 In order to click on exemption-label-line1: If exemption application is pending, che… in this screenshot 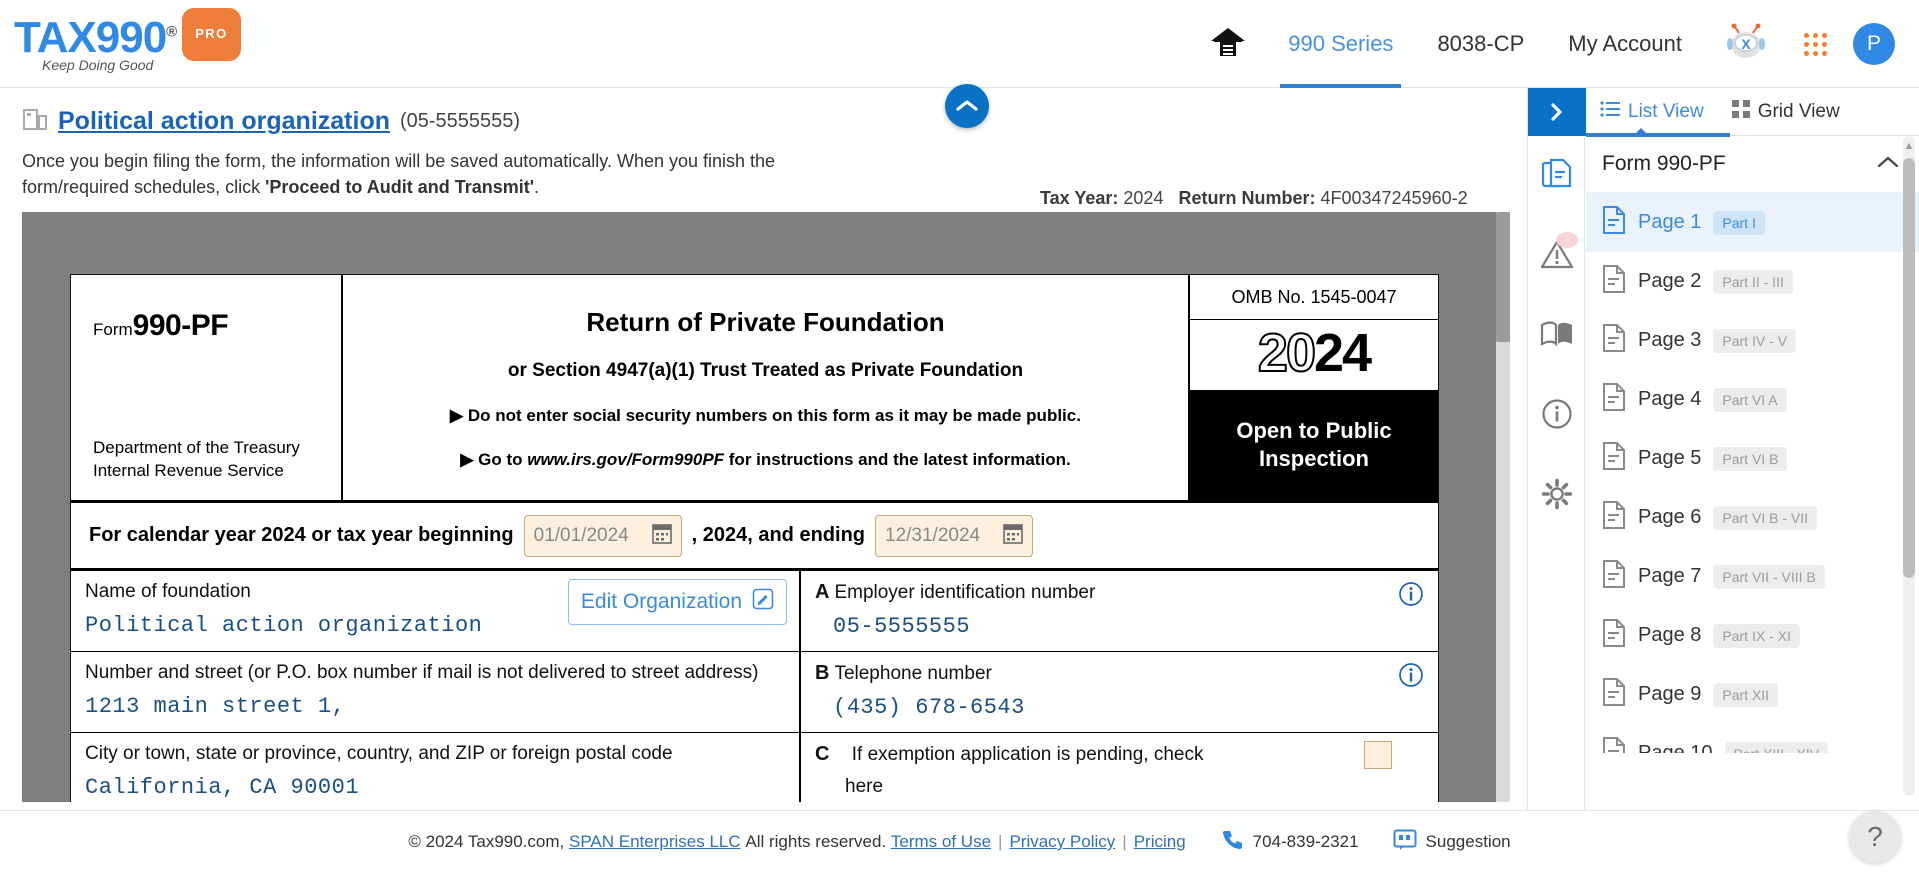, I will do `click(1027, 754)`.